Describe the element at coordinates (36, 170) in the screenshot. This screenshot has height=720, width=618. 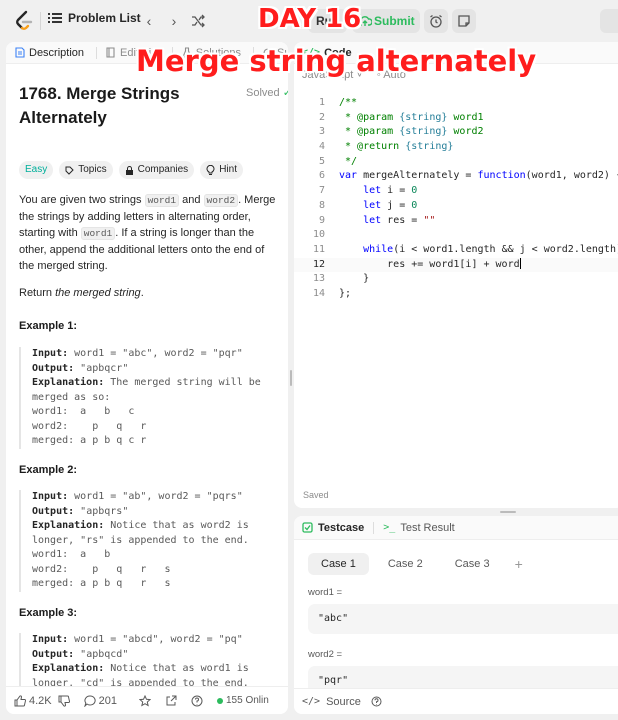
I see `difficulty-badge: Easy` at that location.